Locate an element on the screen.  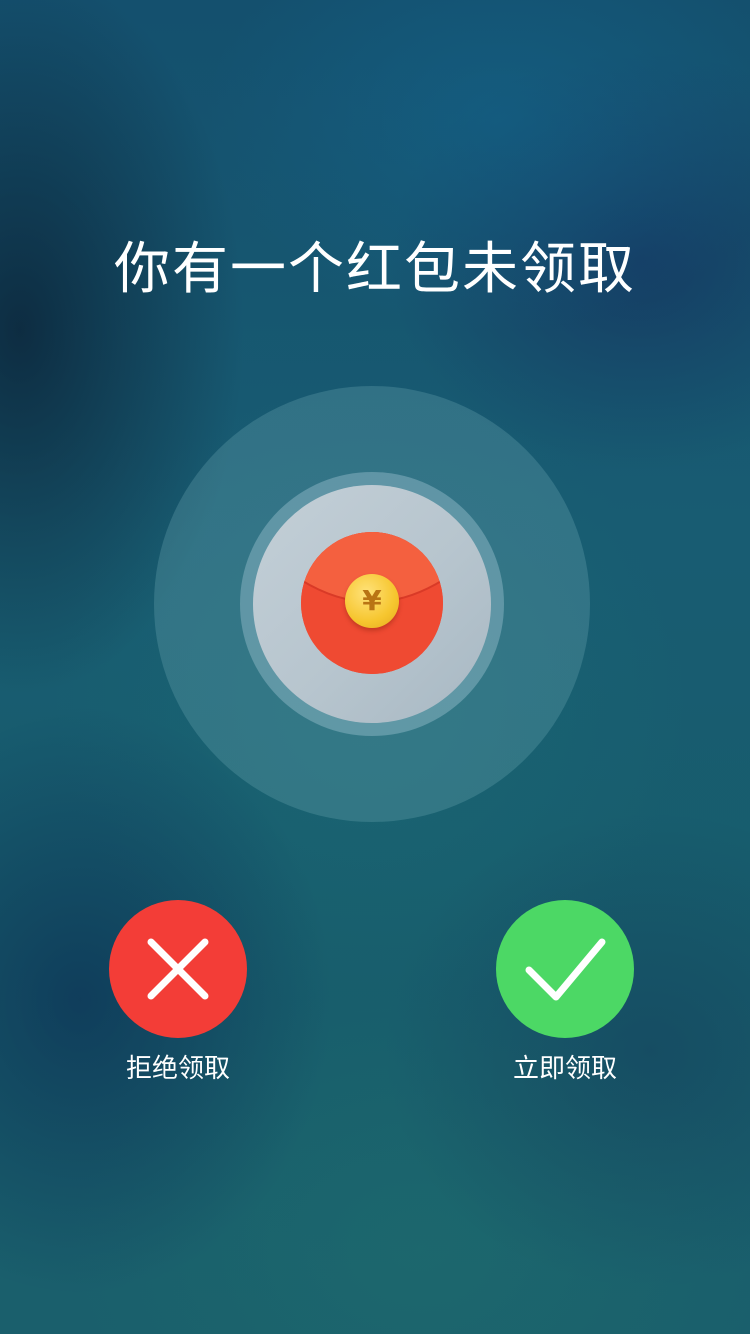
accept-button is located at coordinates (565, 969).